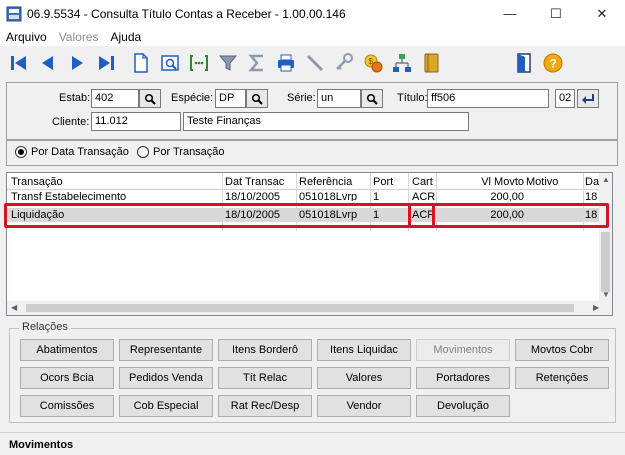 This screenshot has width=625, height=455. I want to click on radio-por-data-transacao: Por Data Transação, so click(72, 152).